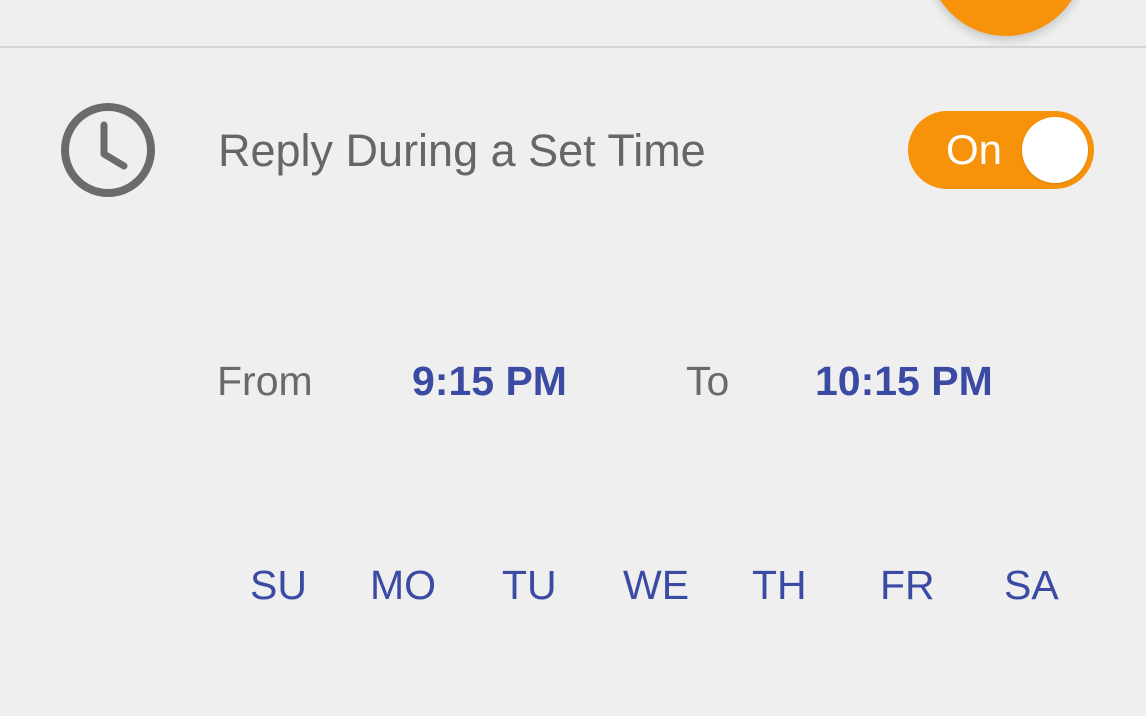  What do you see at coordinates (265, 381) in the screenshot?
I see `from-label: From` at bounding box center [265, 381].